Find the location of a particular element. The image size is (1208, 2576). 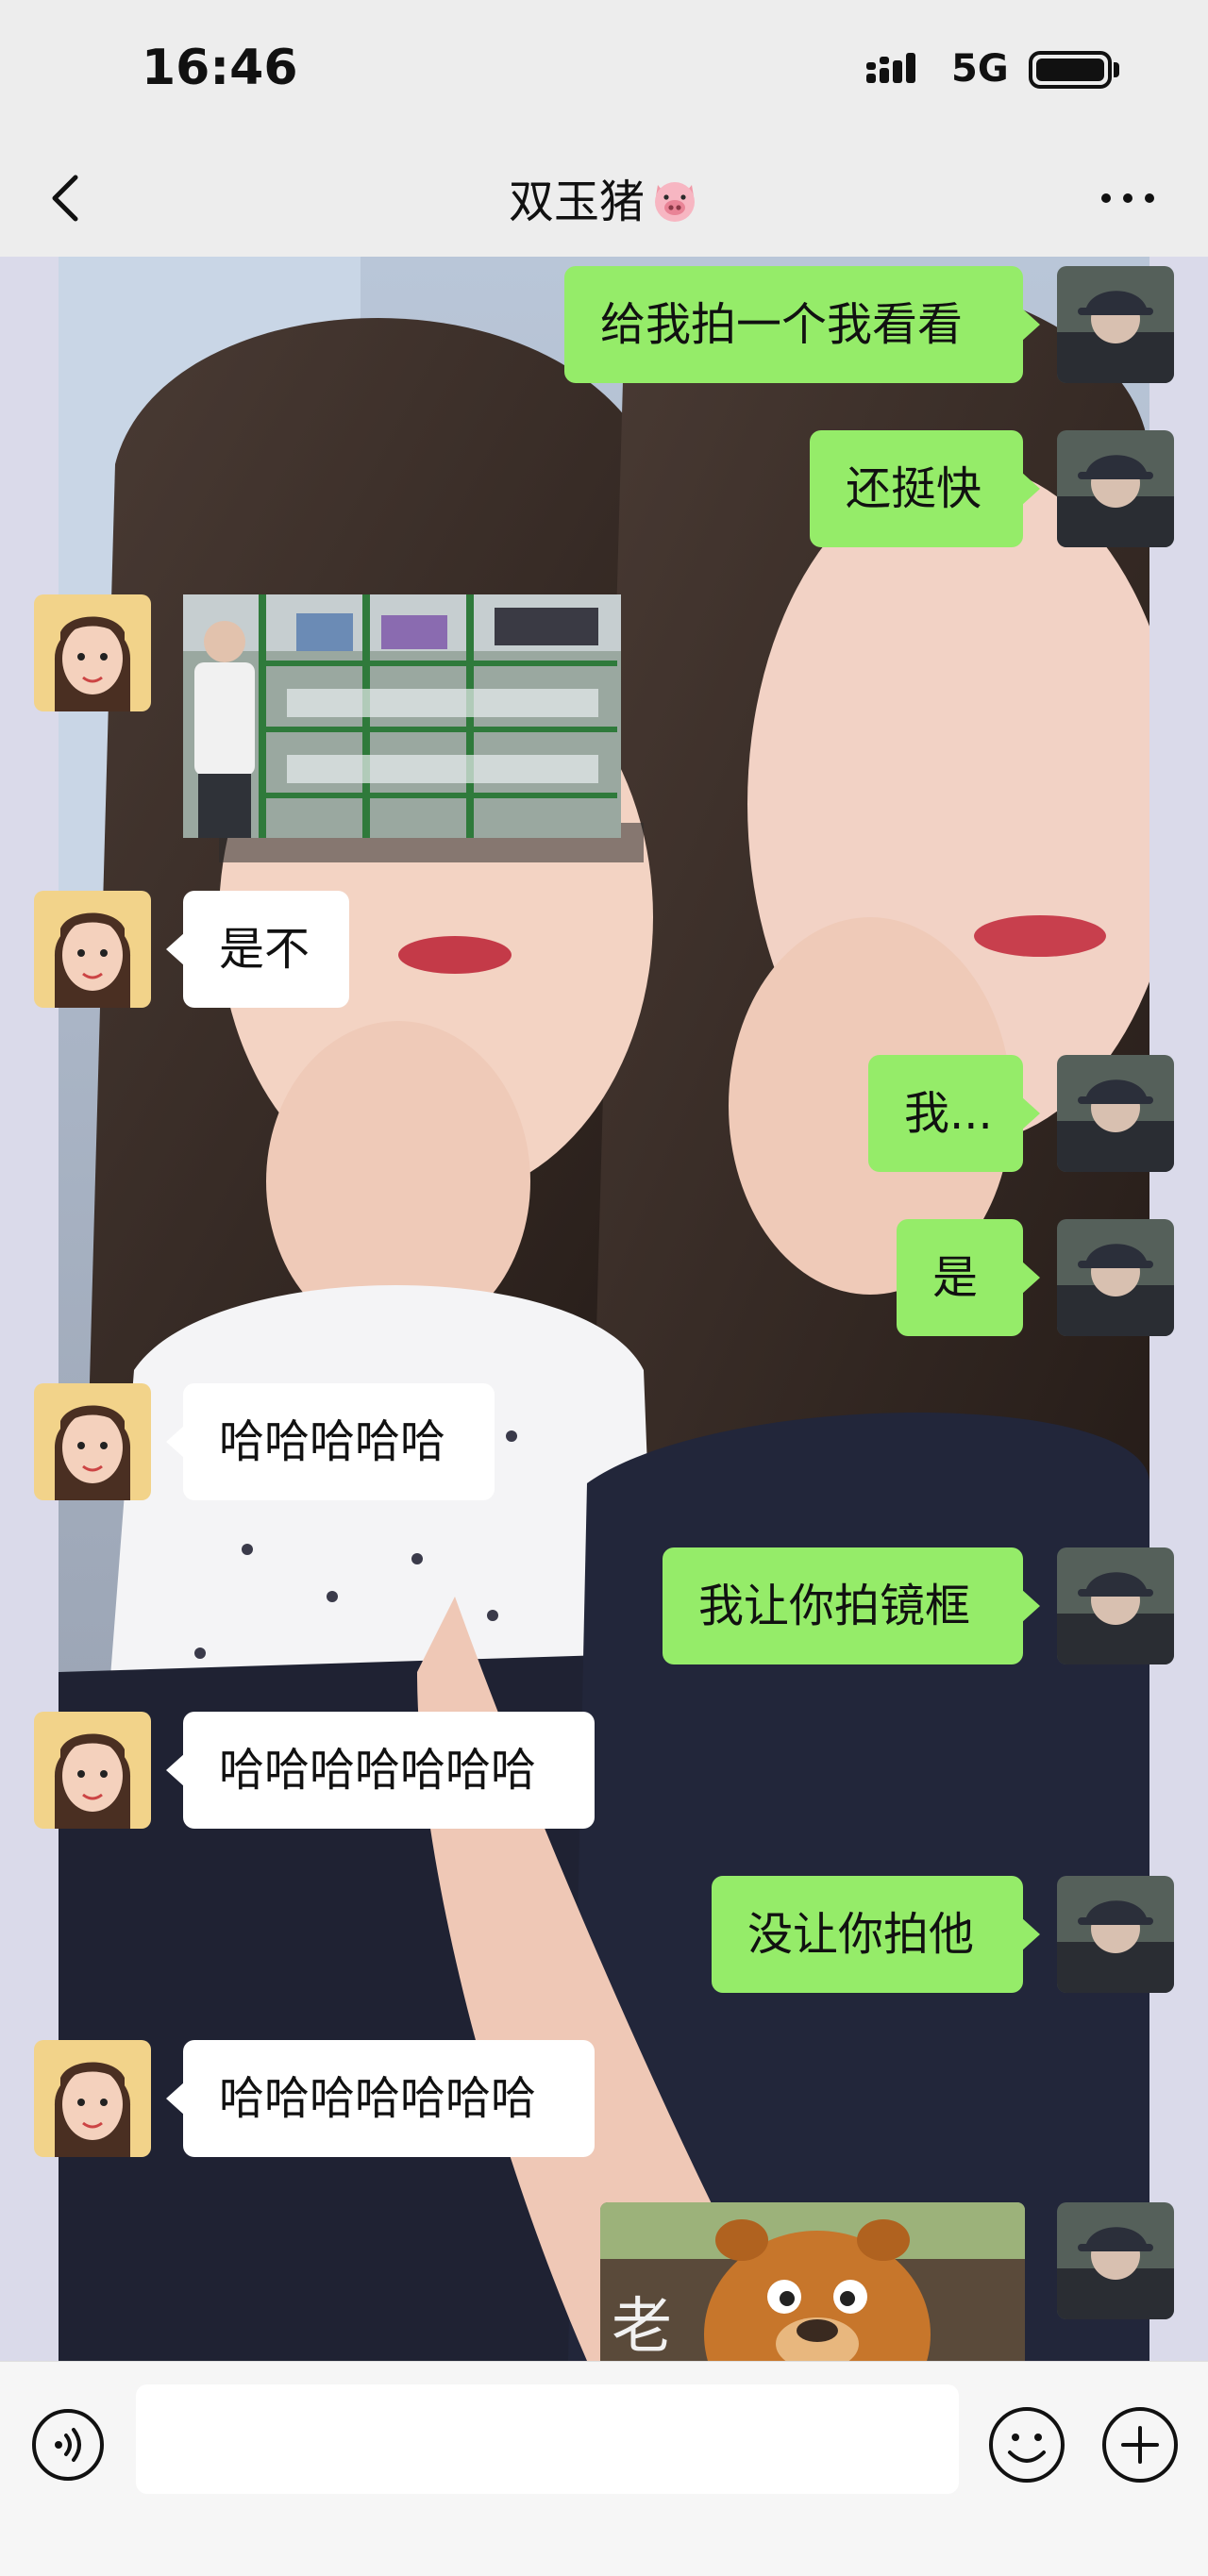

message-row: 老 is located at coordinates (604, 2281).